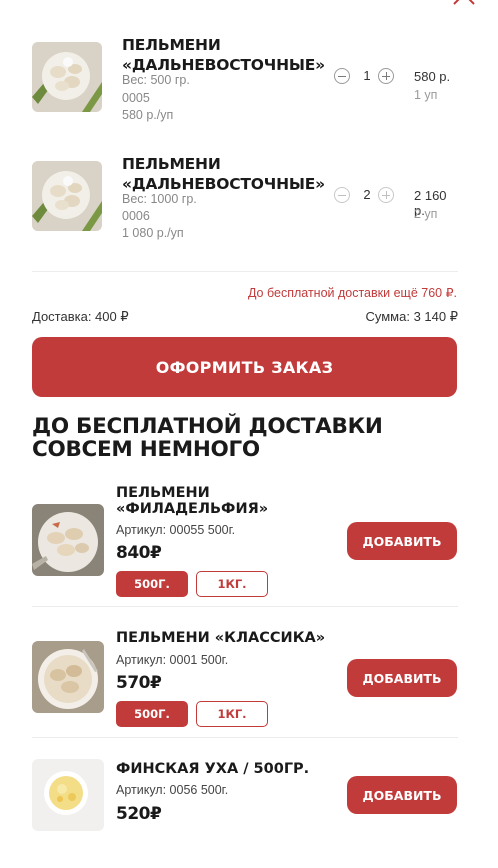 The height and width of the screenshot is (868, 498). I want to click on quantity-value: 1, so click(367, 75).